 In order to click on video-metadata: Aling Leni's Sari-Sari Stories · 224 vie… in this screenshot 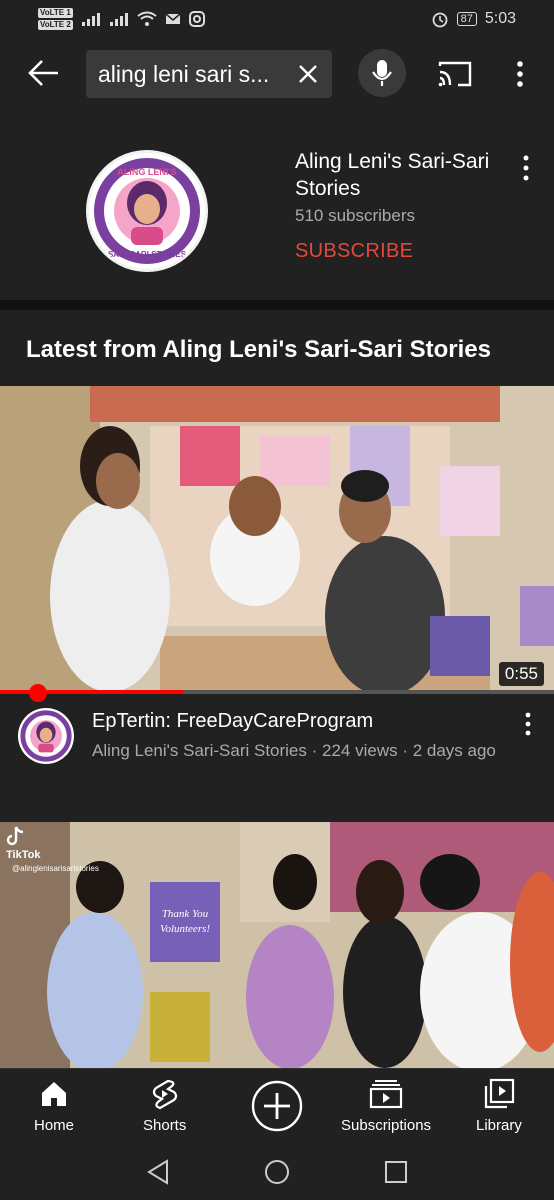, I will do `click(294, 750)`.